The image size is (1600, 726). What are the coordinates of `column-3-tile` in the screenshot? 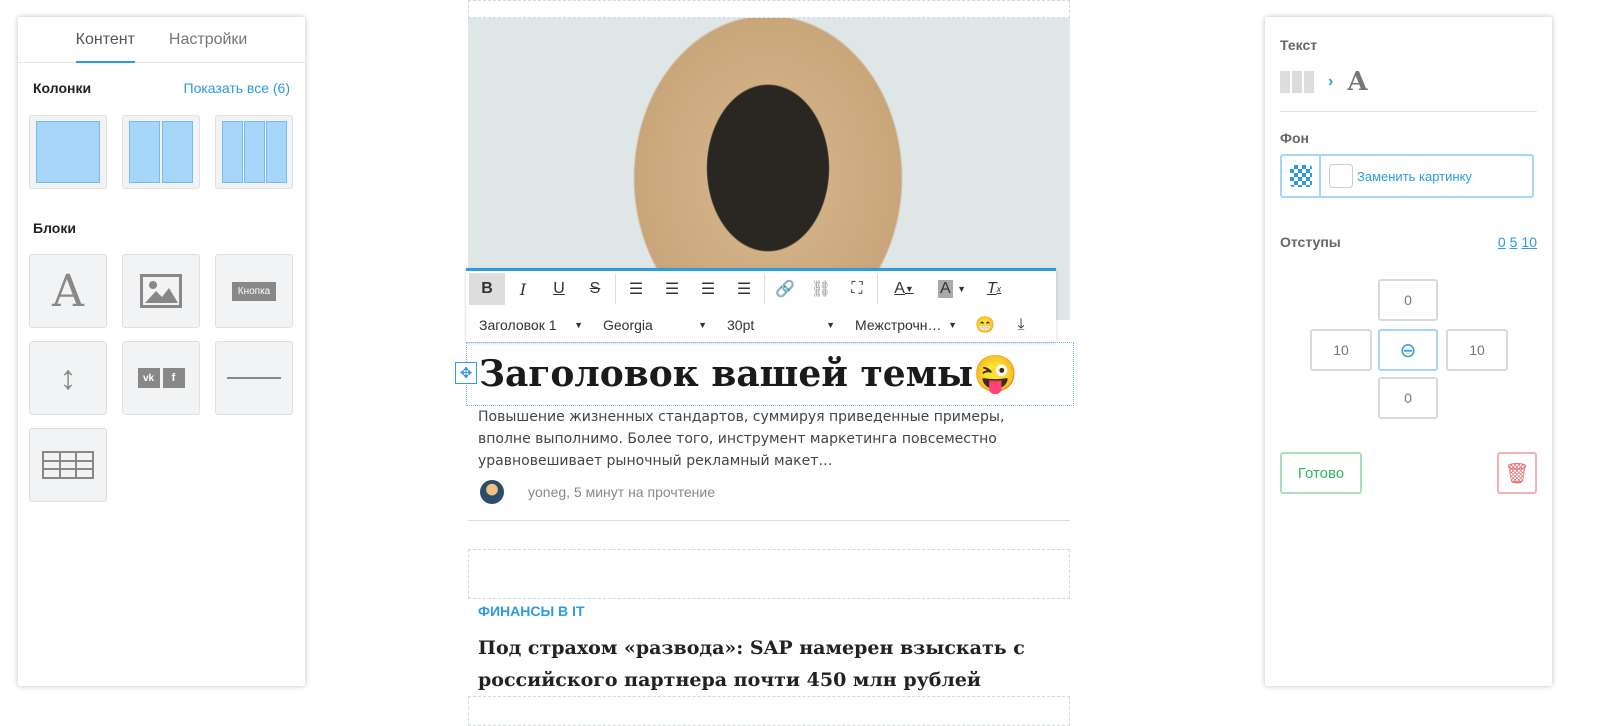 It's located at (254, 152).